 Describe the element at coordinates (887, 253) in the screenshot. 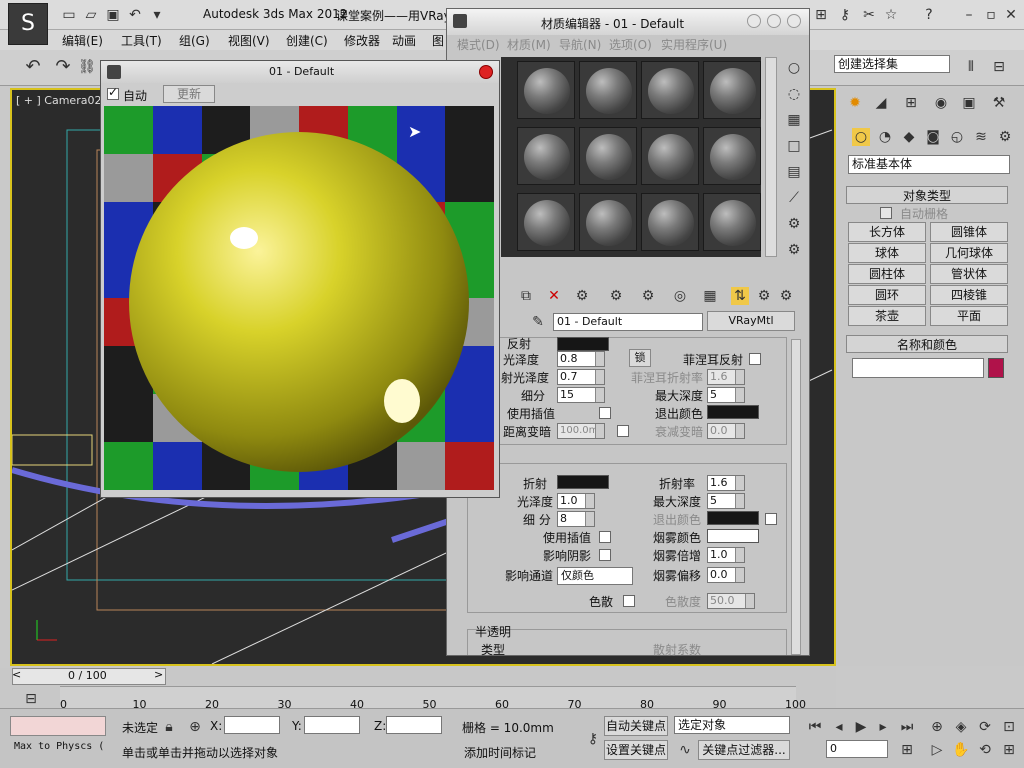

I see `sphere-button: 球体` at that location.